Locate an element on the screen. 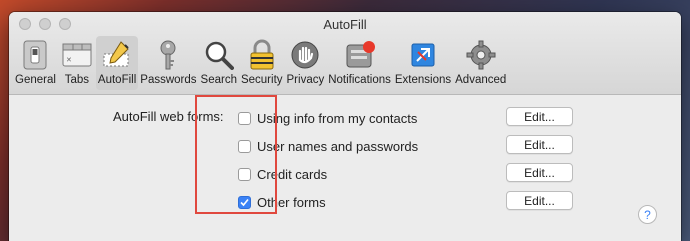  puzzle-icon is located at coordinates (423, 55).